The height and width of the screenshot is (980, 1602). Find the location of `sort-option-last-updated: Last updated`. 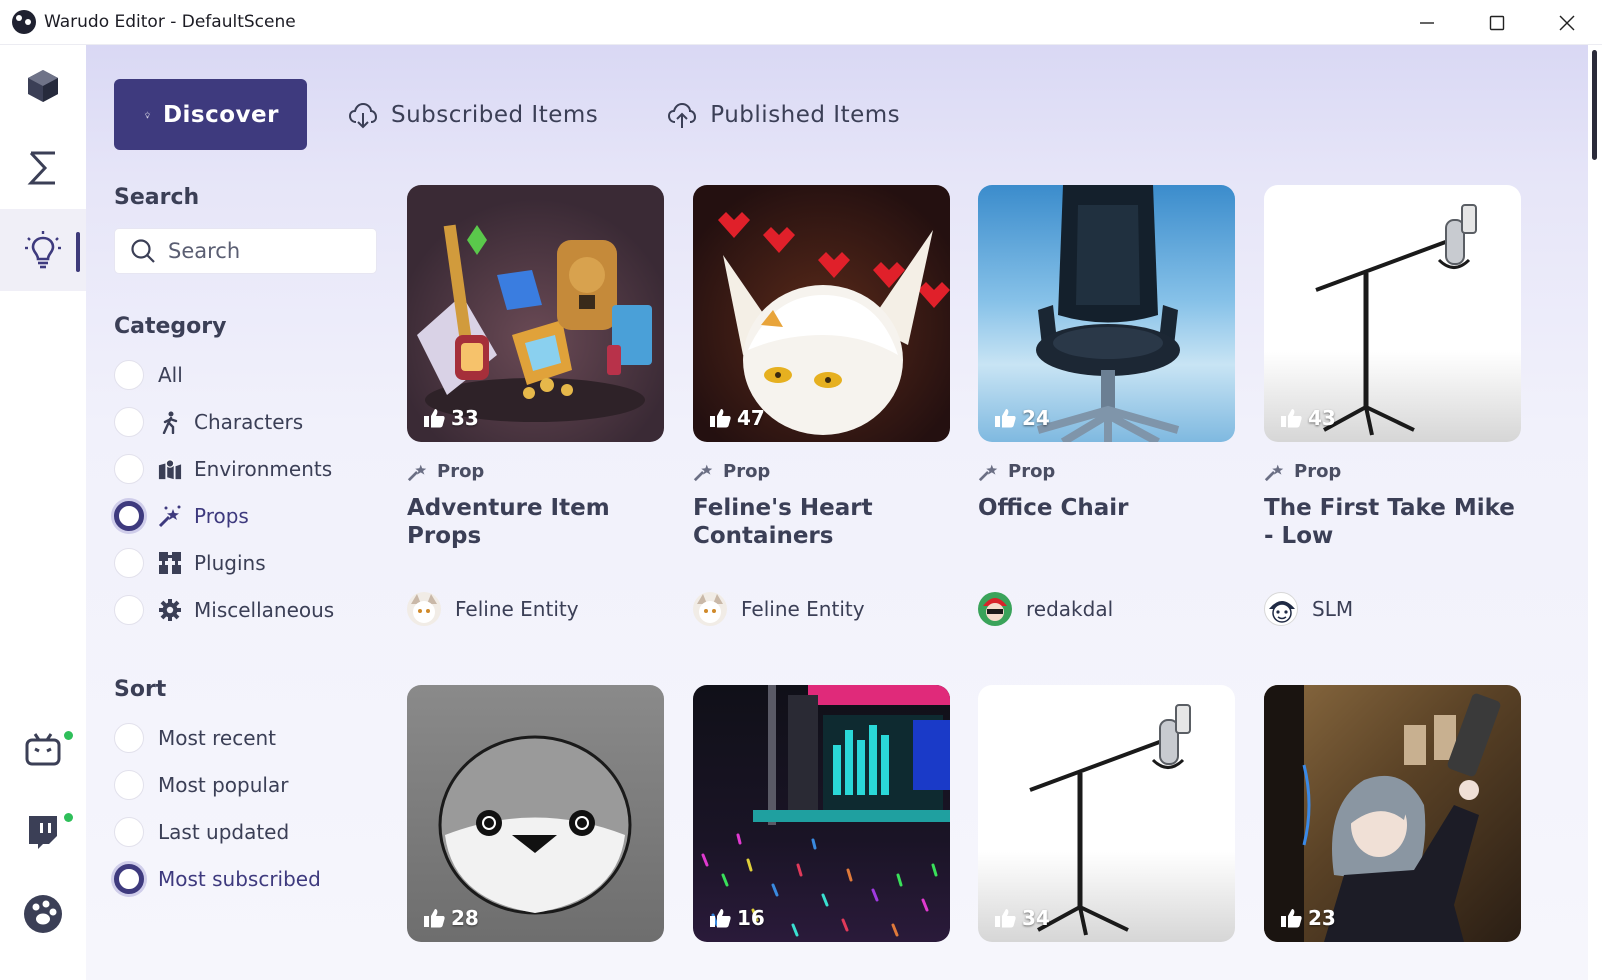

sort-option-last-updated: Last updated is located at coordinates (249, 831).